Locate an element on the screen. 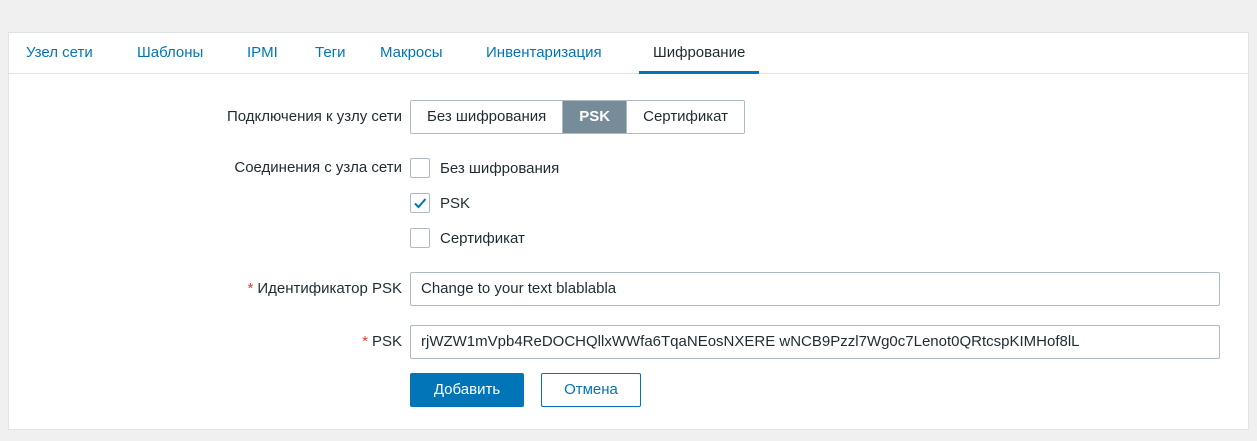  tab-host: Узел сети is located at coordinates (59, 53).